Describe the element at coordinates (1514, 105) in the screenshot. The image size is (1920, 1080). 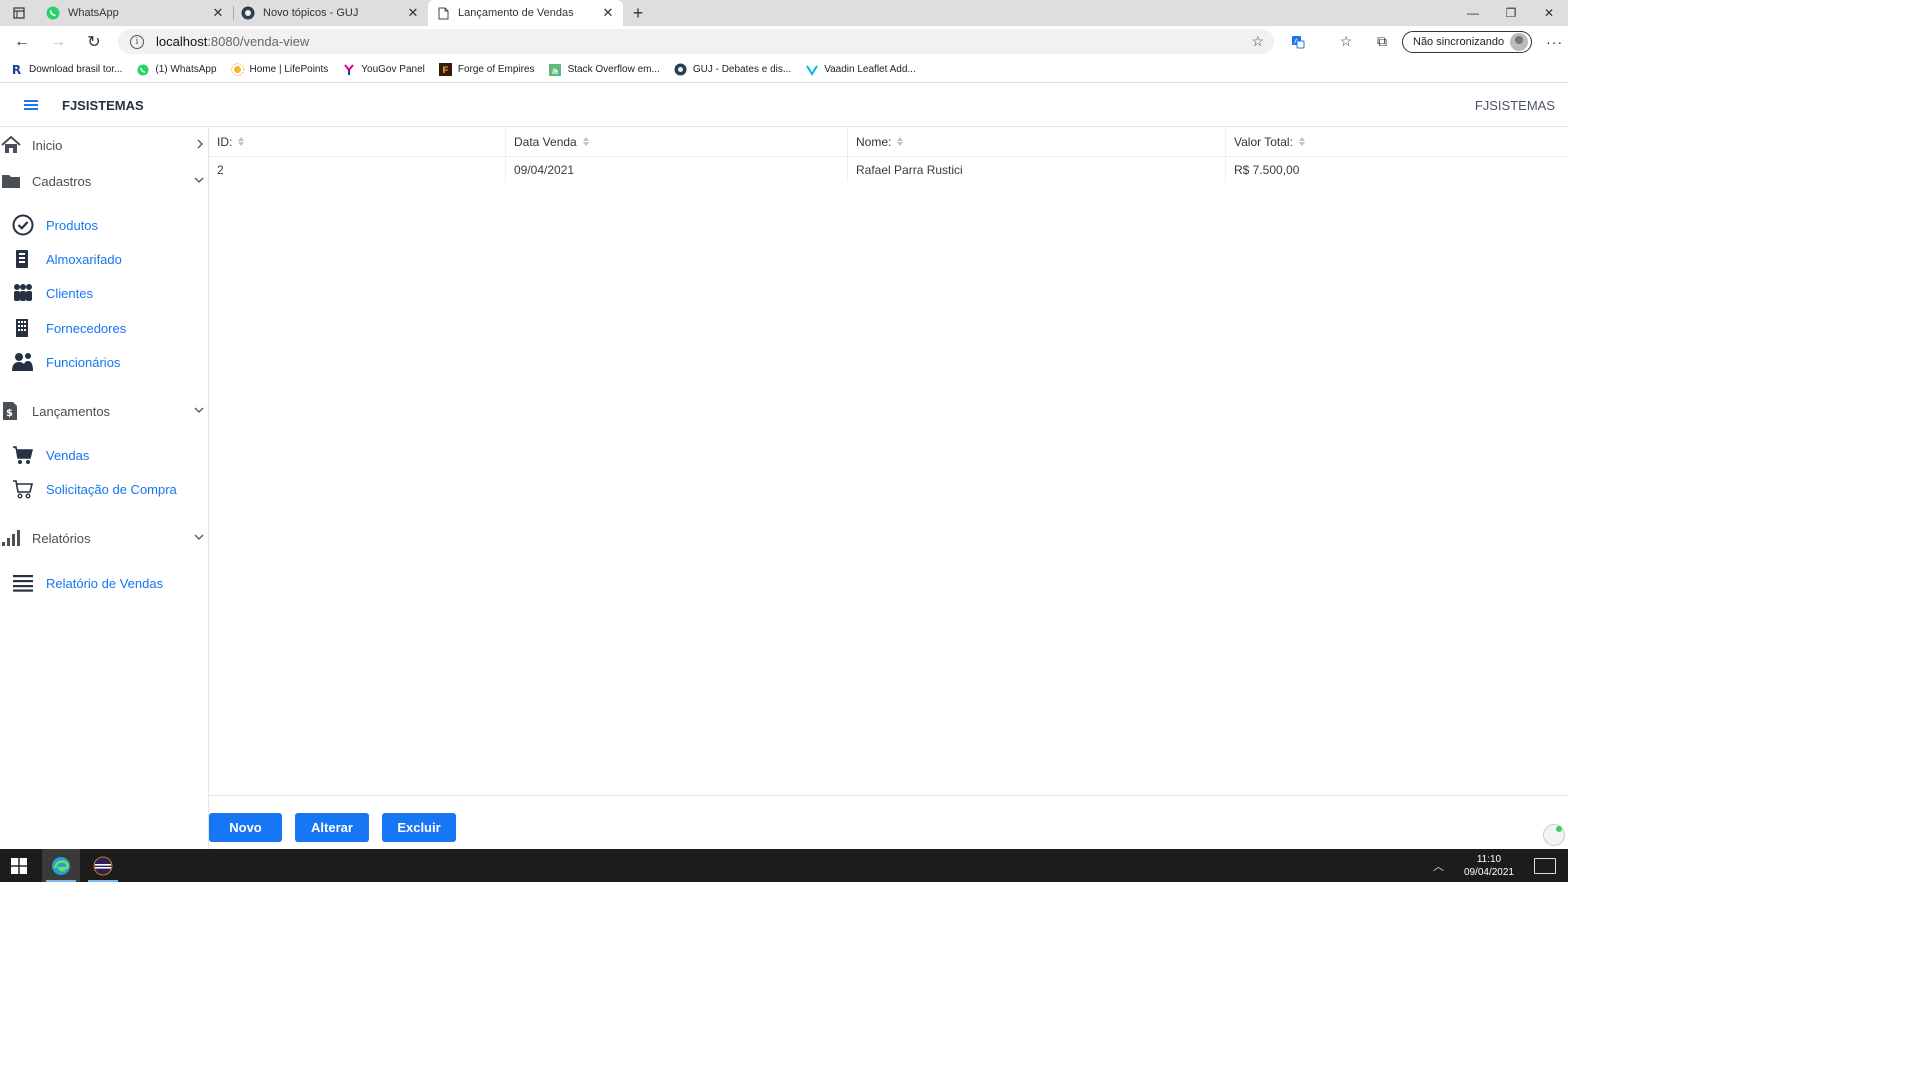
I see `app-title-right: FJSISTEMAS` at that location.